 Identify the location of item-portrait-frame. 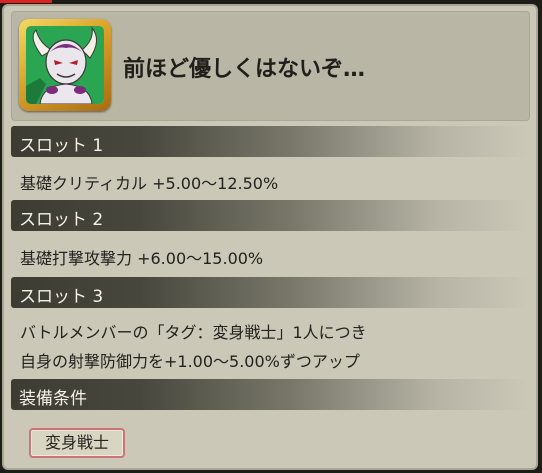
(65, 65).